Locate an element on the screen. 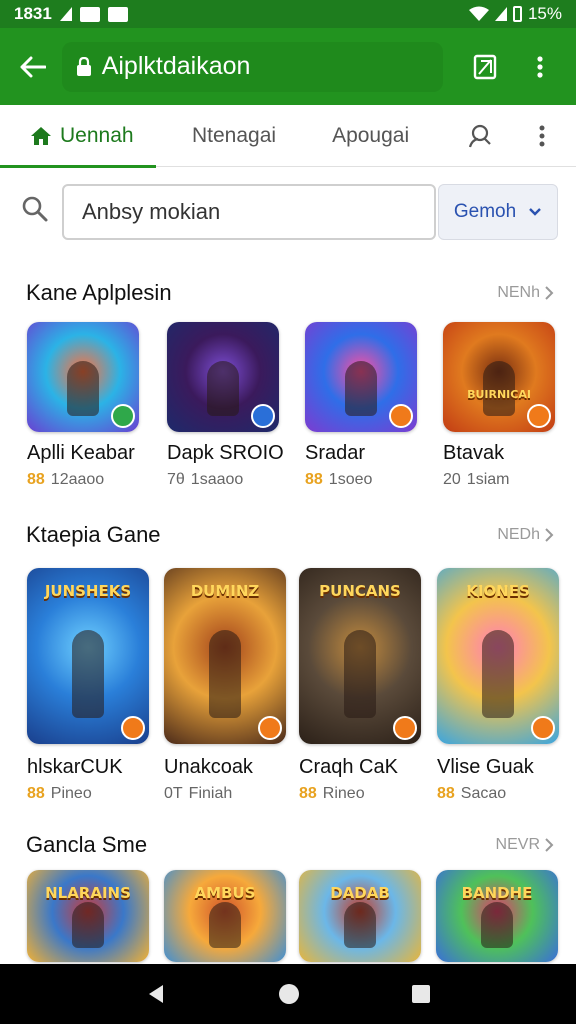 The height and width of the screenshot is (1024, 576). section-more-link: NEDh is located at coordinates (525, 535).